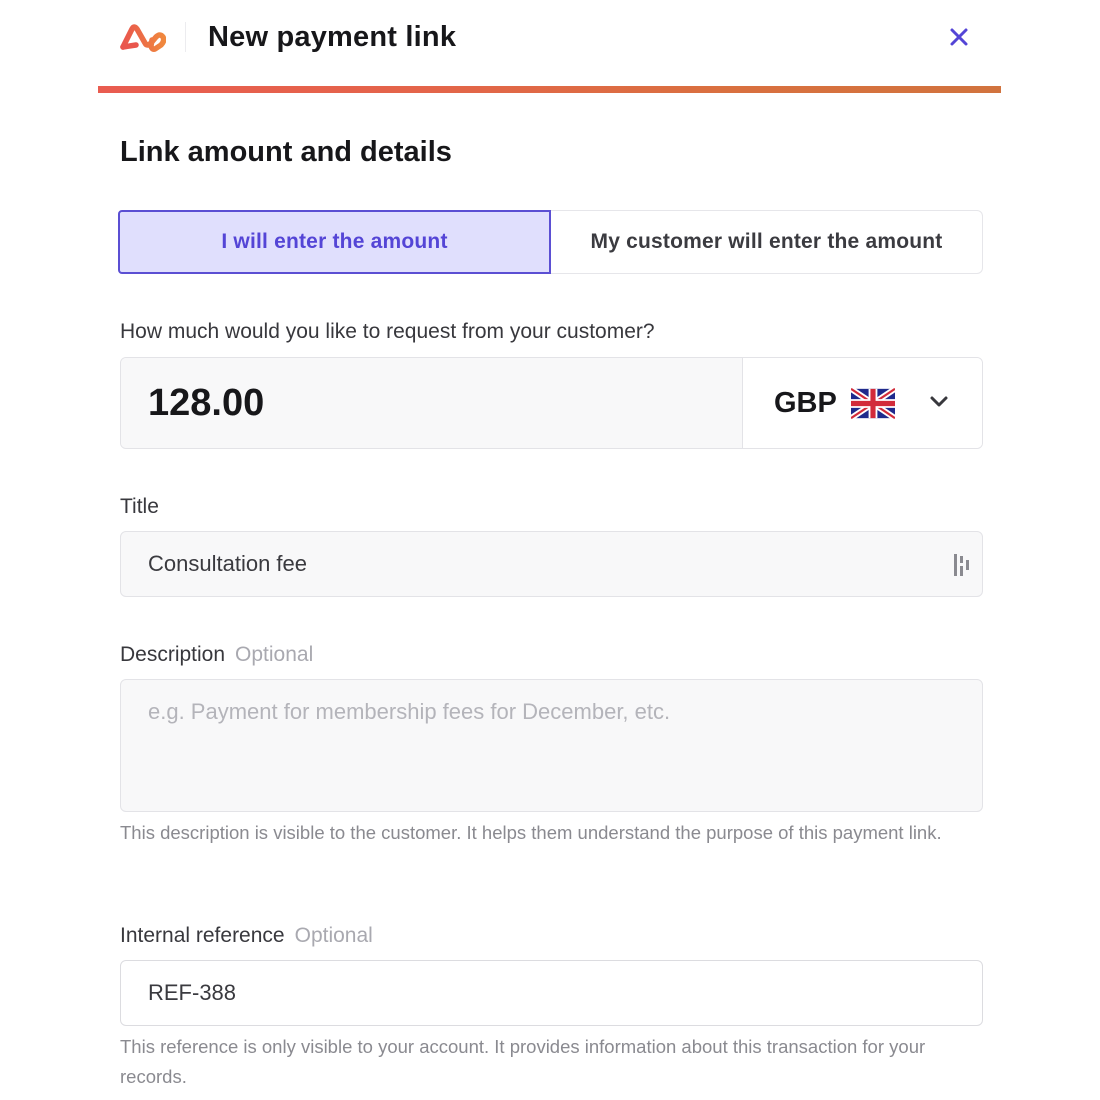 The height and width of the screenshot is (1100, 1100). I want to click on chevron-down-icon, so click(939, 401).